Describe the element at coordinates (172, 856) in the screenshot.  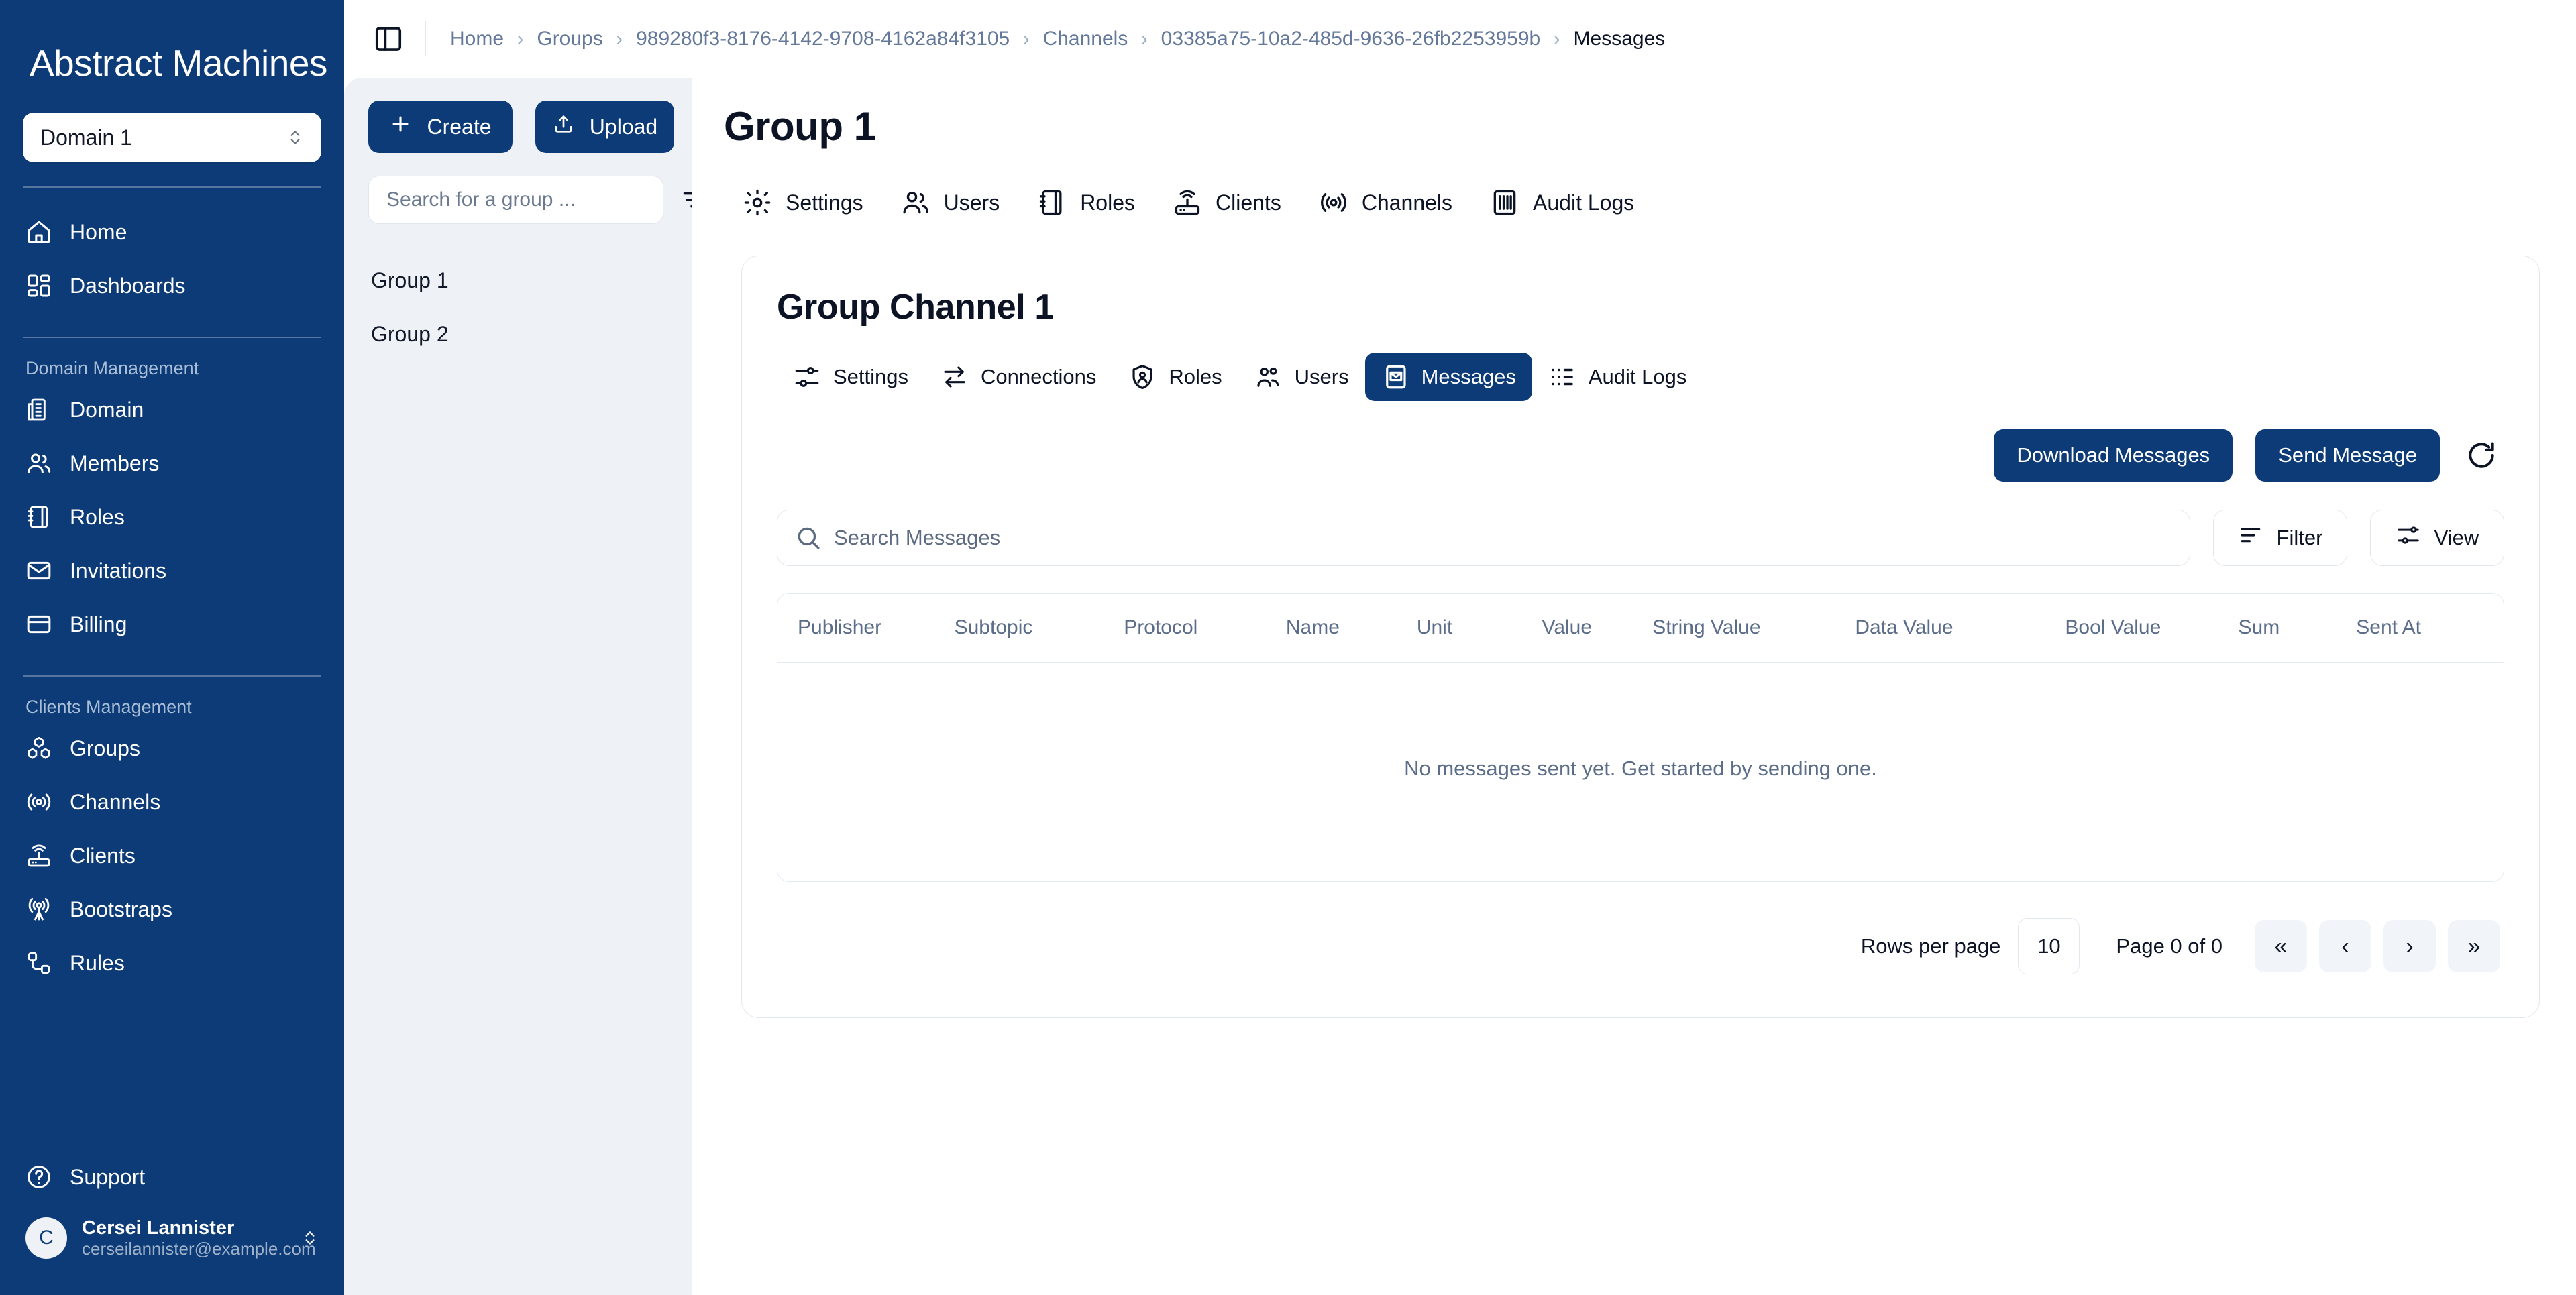
I see `sidebar-item-clients: Clients` at that location.